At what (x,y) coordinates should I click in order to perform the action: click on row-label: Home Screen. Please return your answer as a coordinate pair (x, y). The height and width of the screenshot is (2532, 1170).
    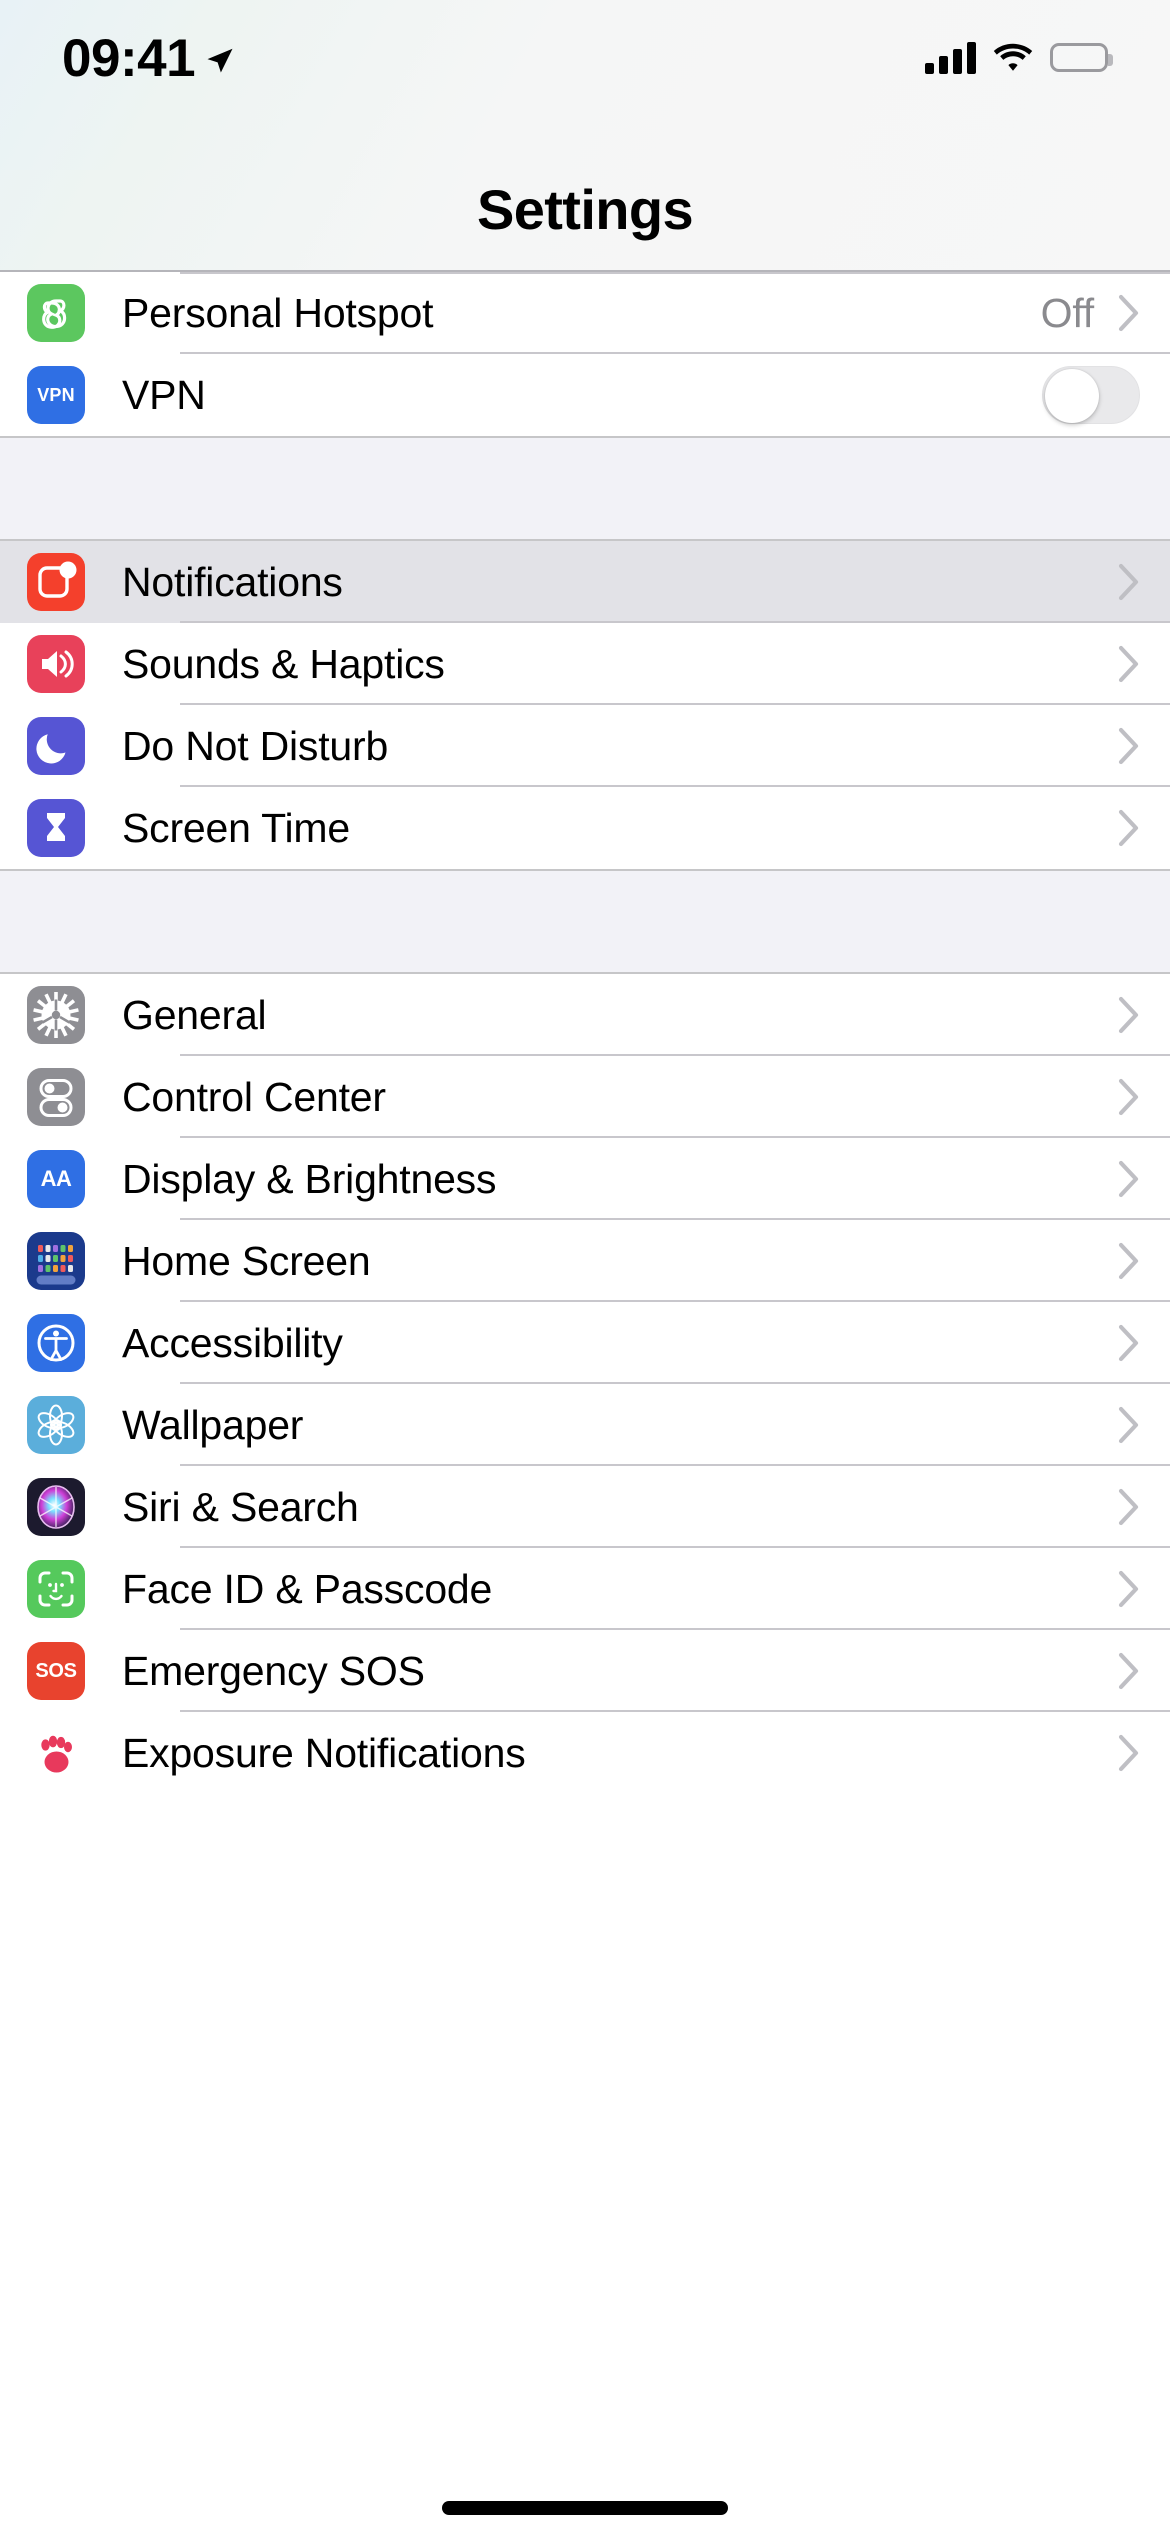
    Looking at the image, I should click on (246, 1260).